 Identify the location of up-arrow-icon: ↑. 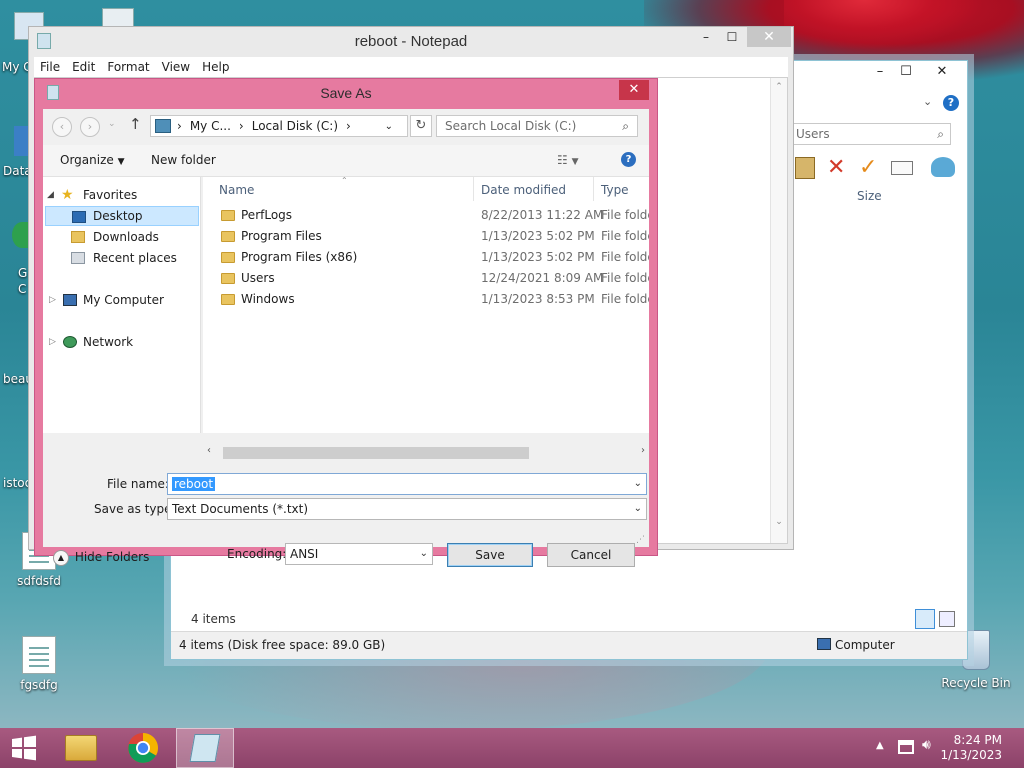
(135, 124).